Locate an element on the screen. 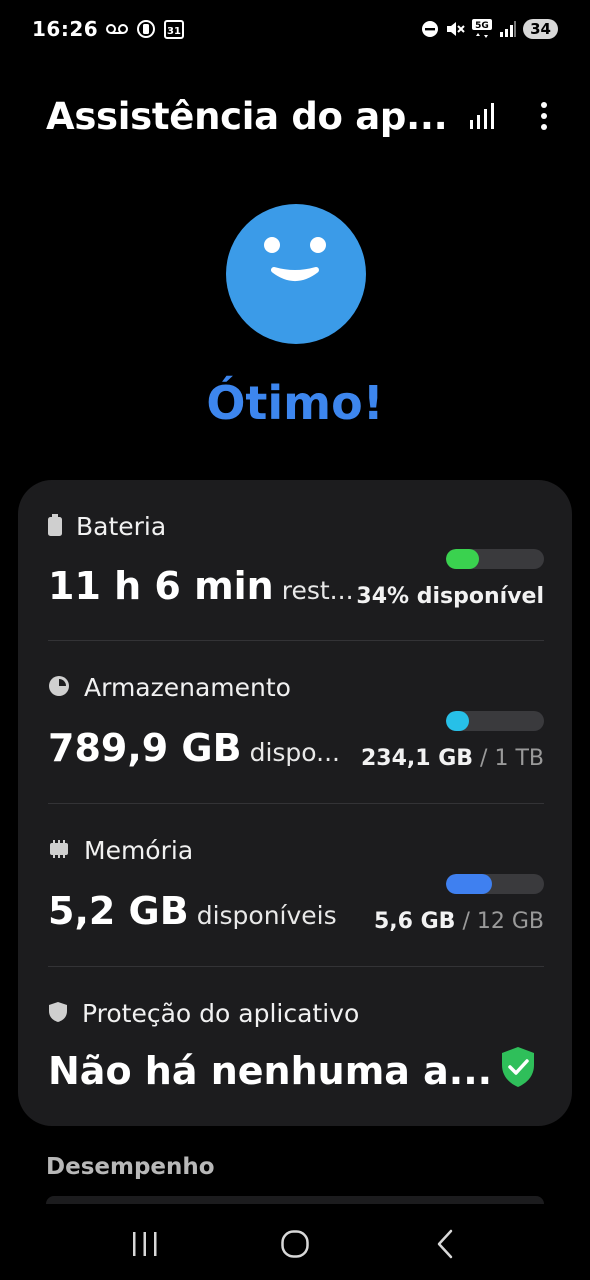 This screenshot has width=590, height=1280. home-icon is located at coordinates (295, 1244).